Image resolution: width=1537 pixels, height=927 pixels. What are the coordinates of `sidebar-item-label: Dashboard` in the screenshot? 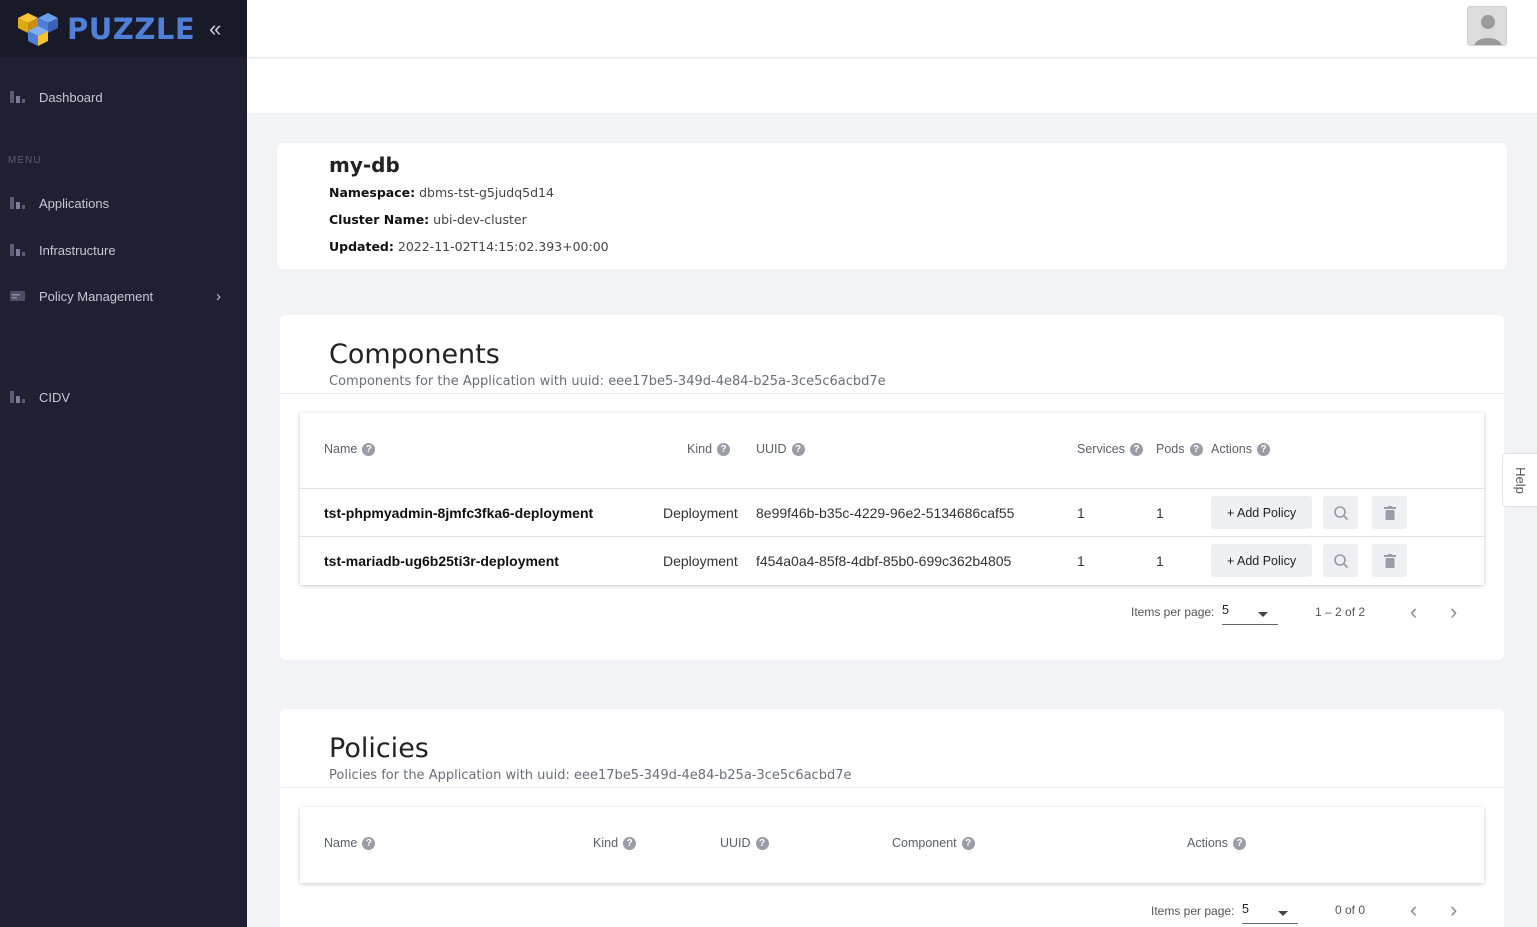 It's located at (71, 97).